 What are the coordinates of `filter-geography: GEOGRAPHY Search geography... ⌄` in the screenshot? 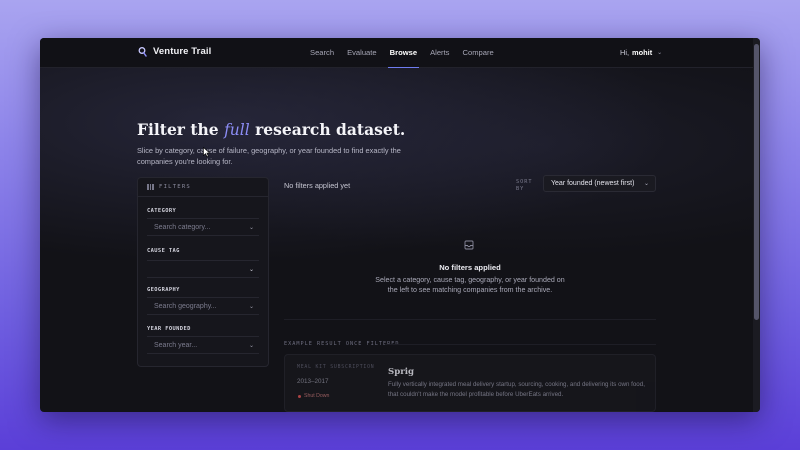 It's located at (203, 301).